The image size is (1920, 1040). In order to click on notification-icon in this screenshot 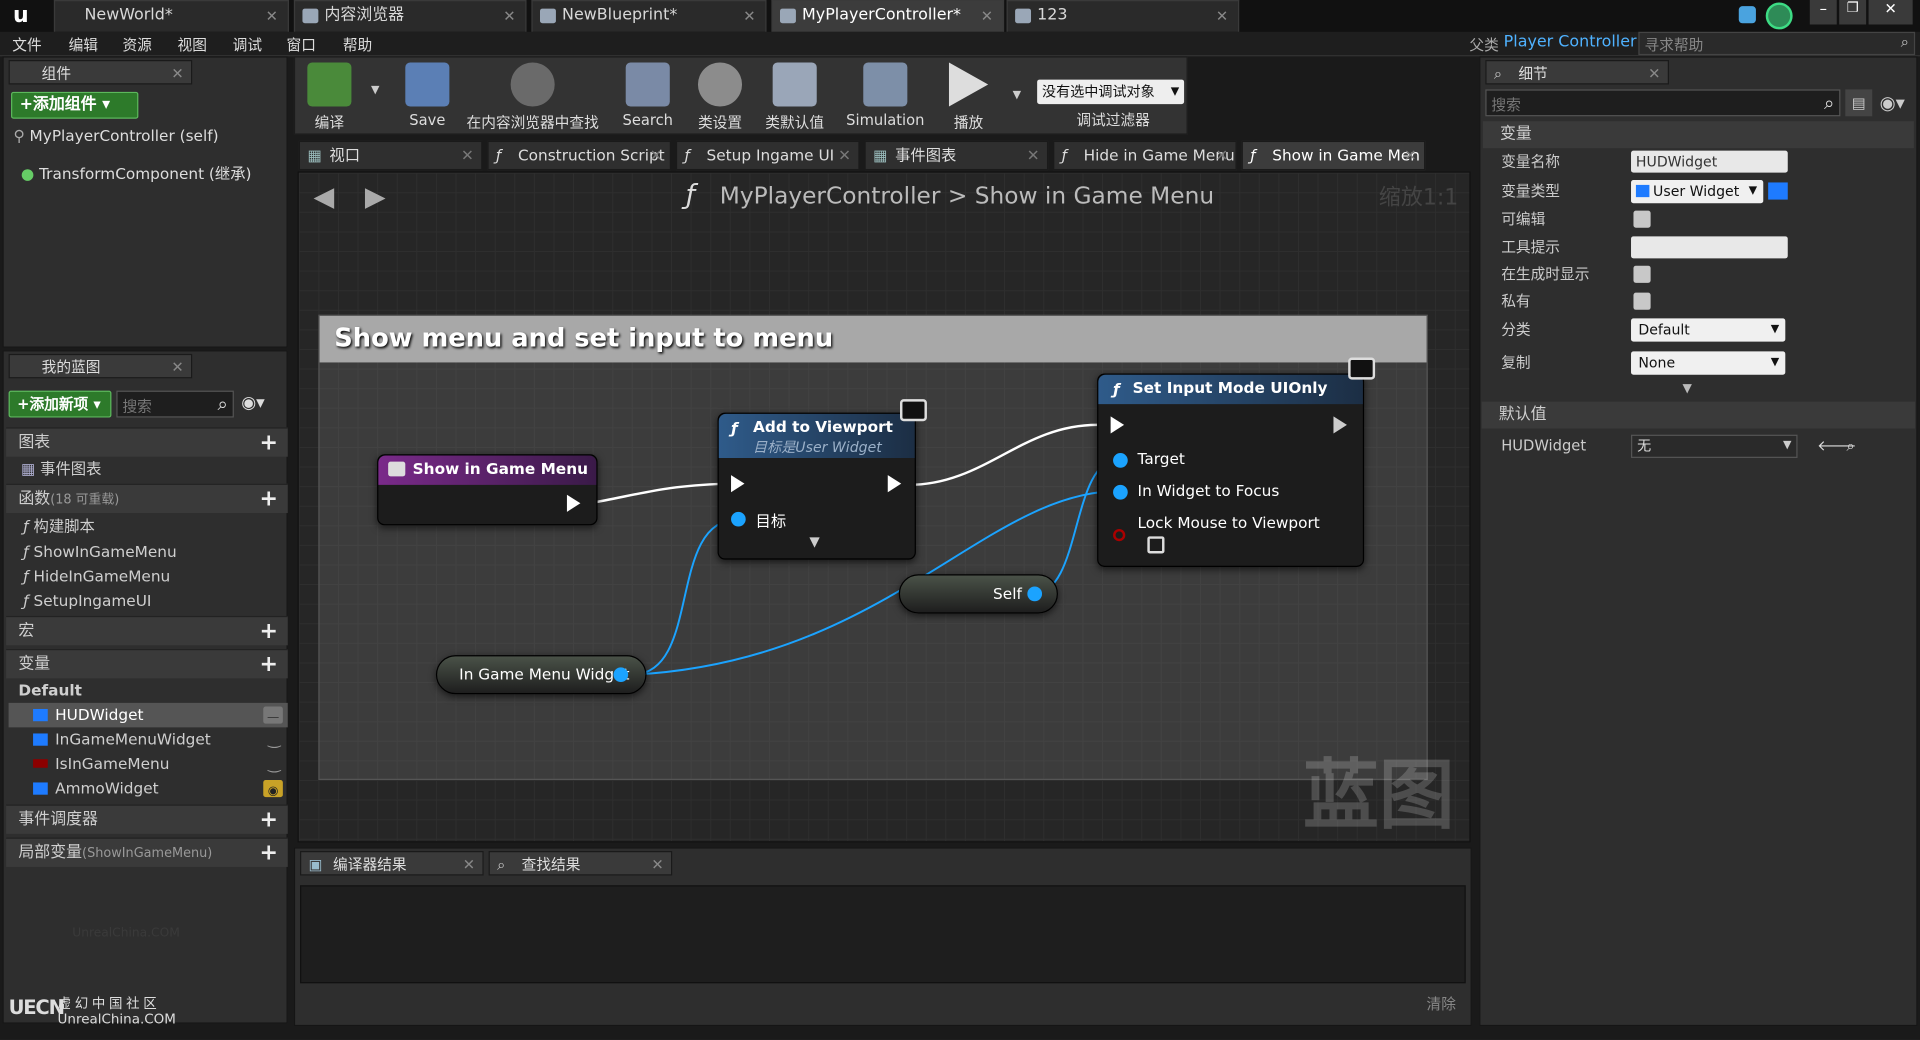, I will do `click(1779, 16)`.